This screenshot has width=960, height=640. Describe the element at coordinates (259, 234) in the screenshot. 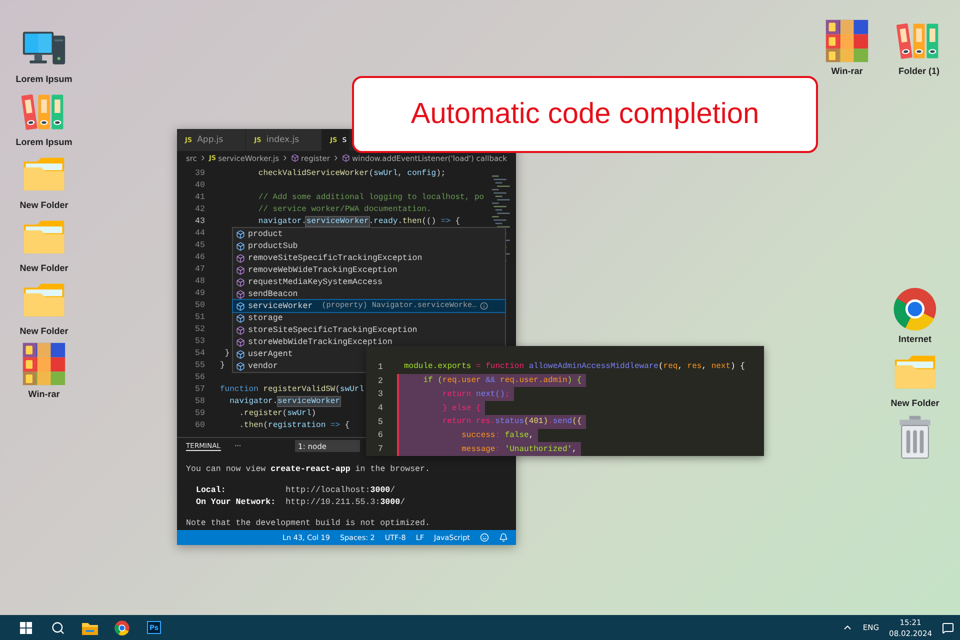

I see `suggestion-item: product` at that location.